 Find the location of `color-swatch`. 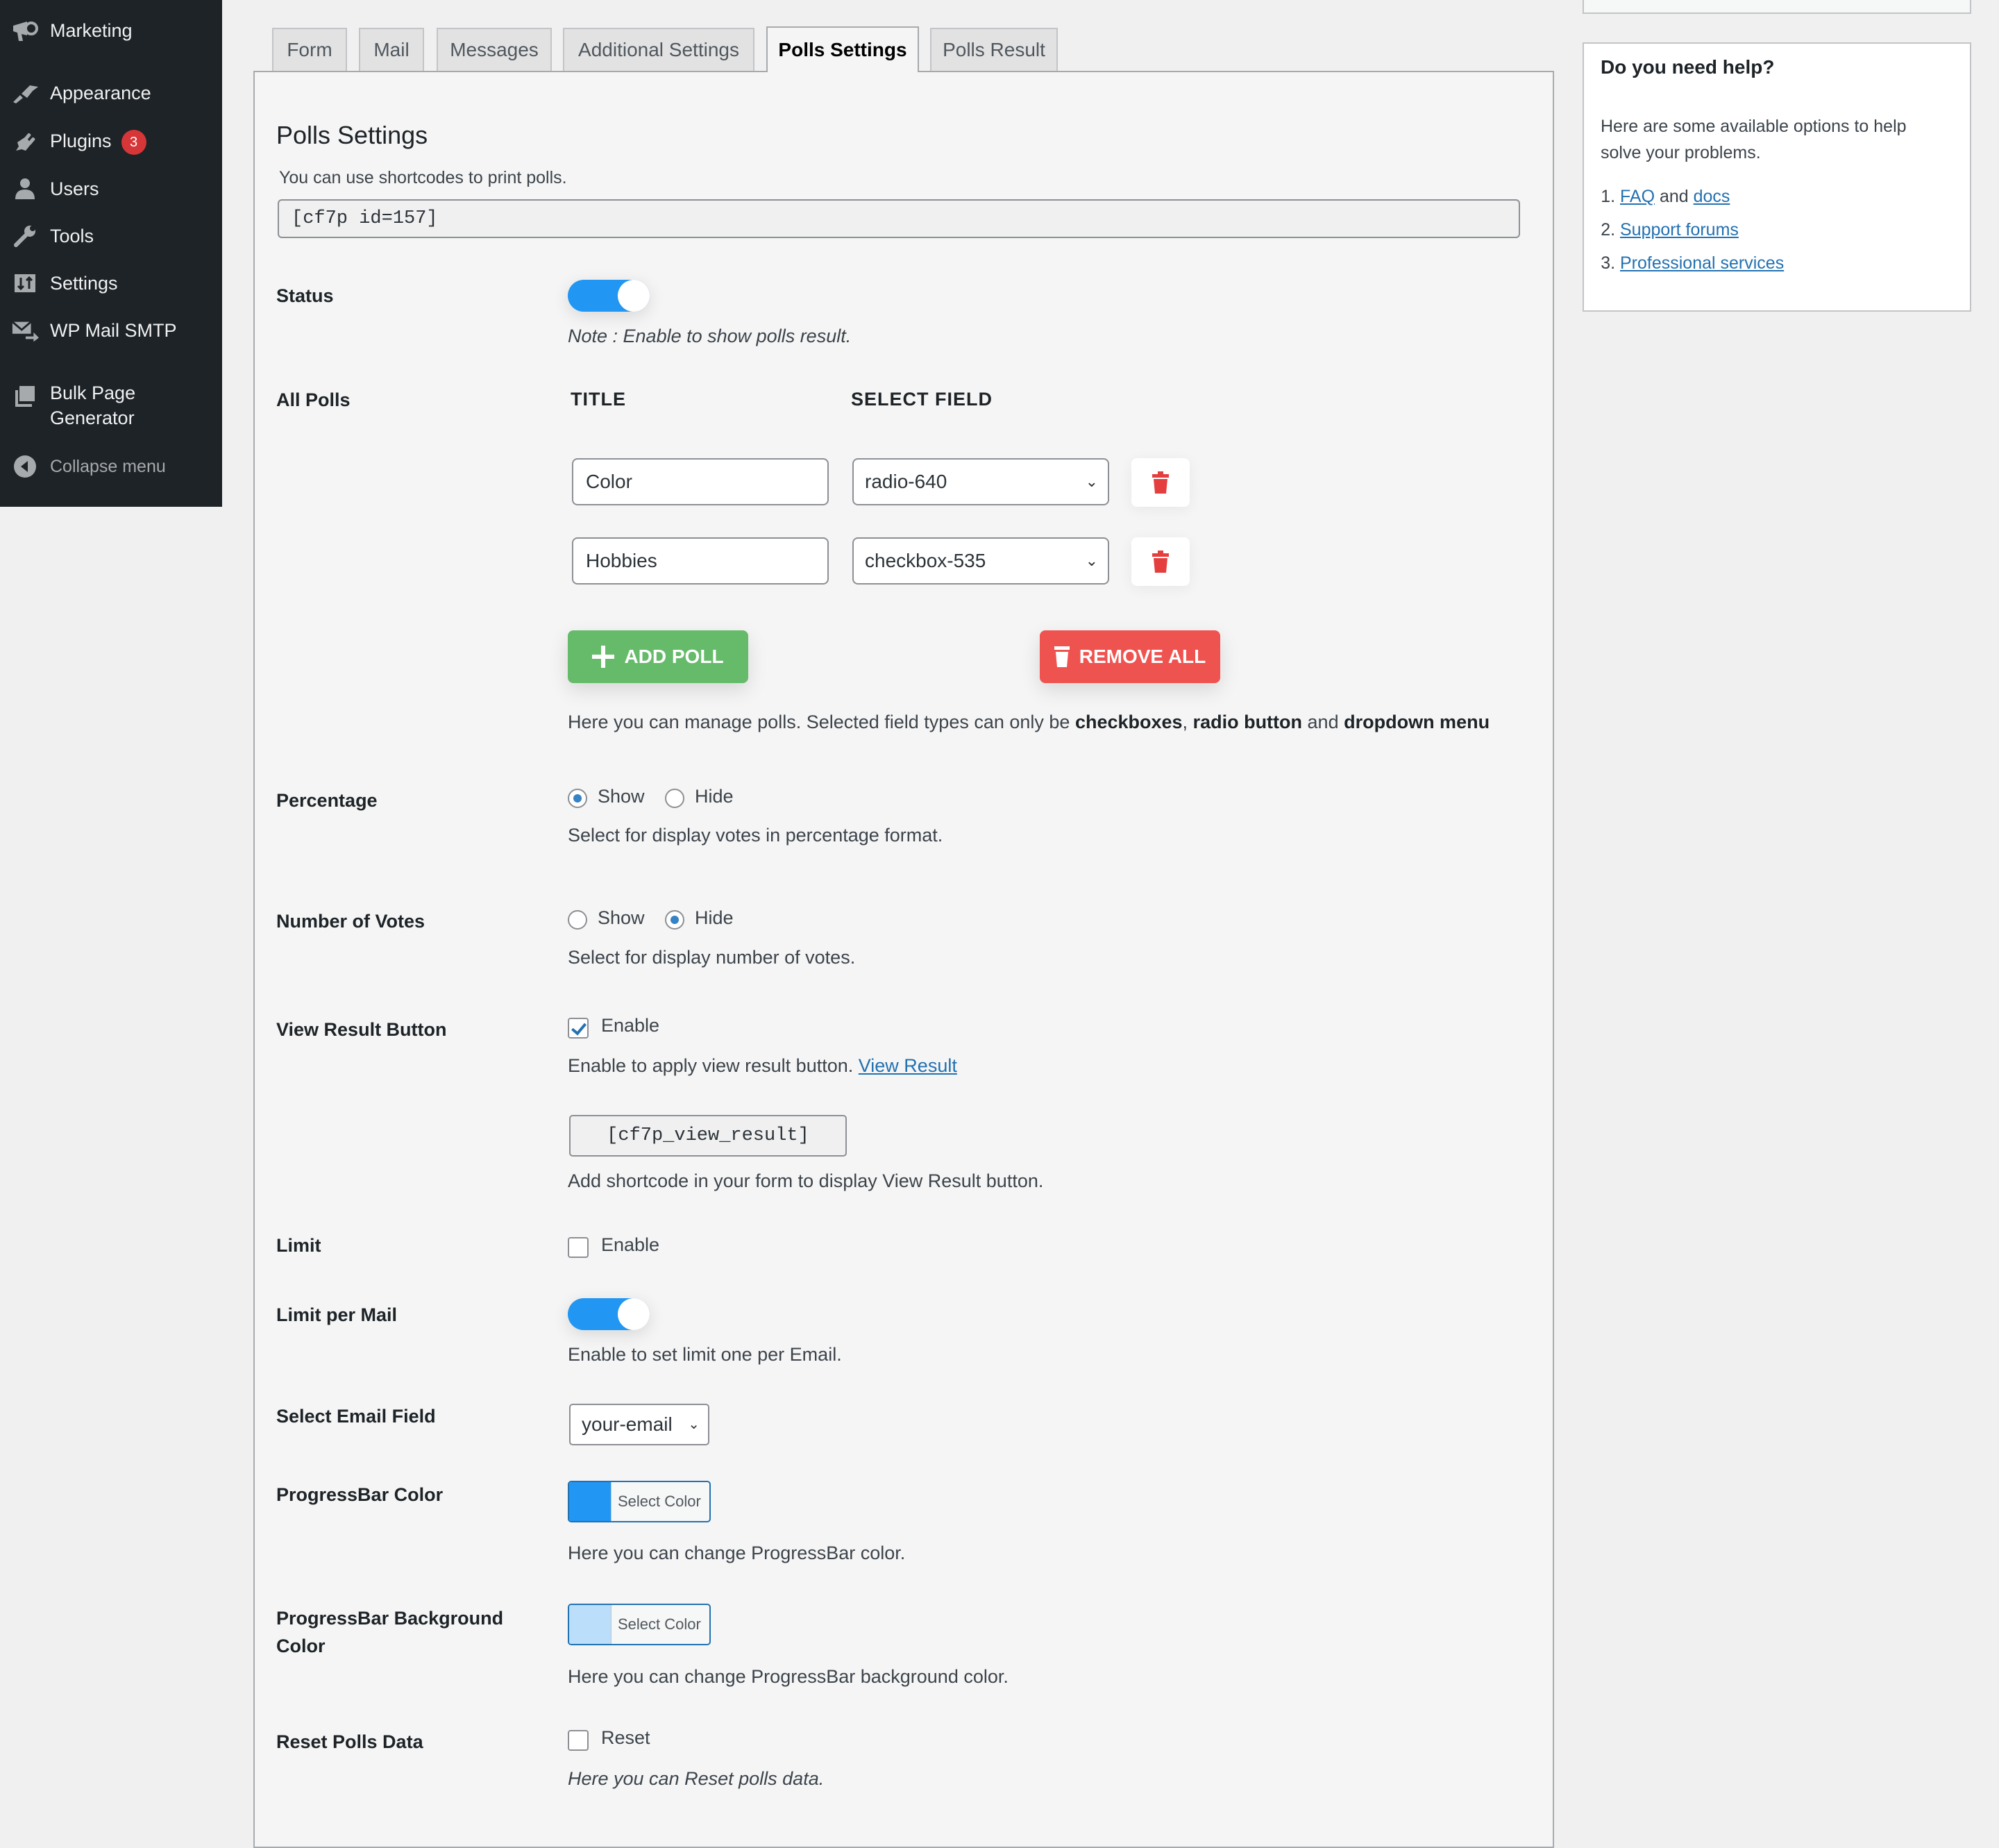

color-swatch is located at coordinates (590, 1625).